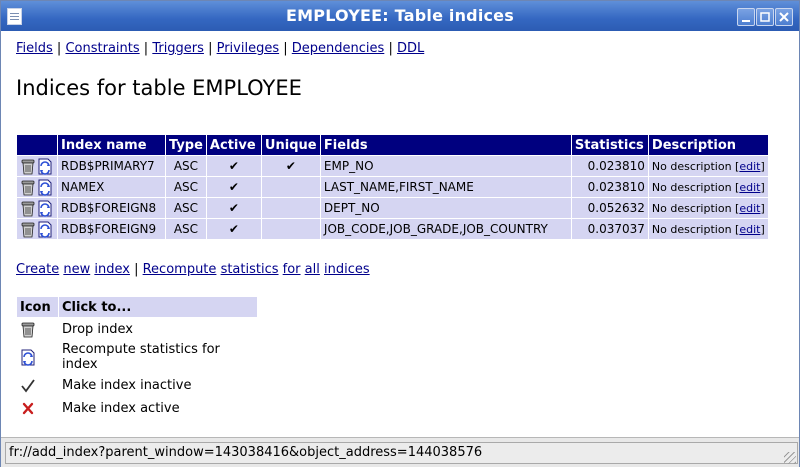 The height and width of the screenshot is (467, 800). I want to click on legend-text: Recompute statistics for index, so click(141, 357).